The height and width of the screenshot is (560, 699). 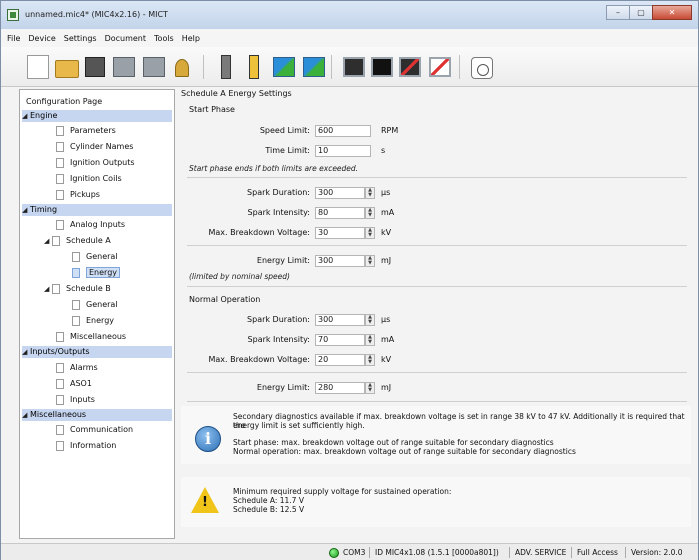 I want to click on speed-limit-label: Speed Limit:, so click(x=284, y=130).